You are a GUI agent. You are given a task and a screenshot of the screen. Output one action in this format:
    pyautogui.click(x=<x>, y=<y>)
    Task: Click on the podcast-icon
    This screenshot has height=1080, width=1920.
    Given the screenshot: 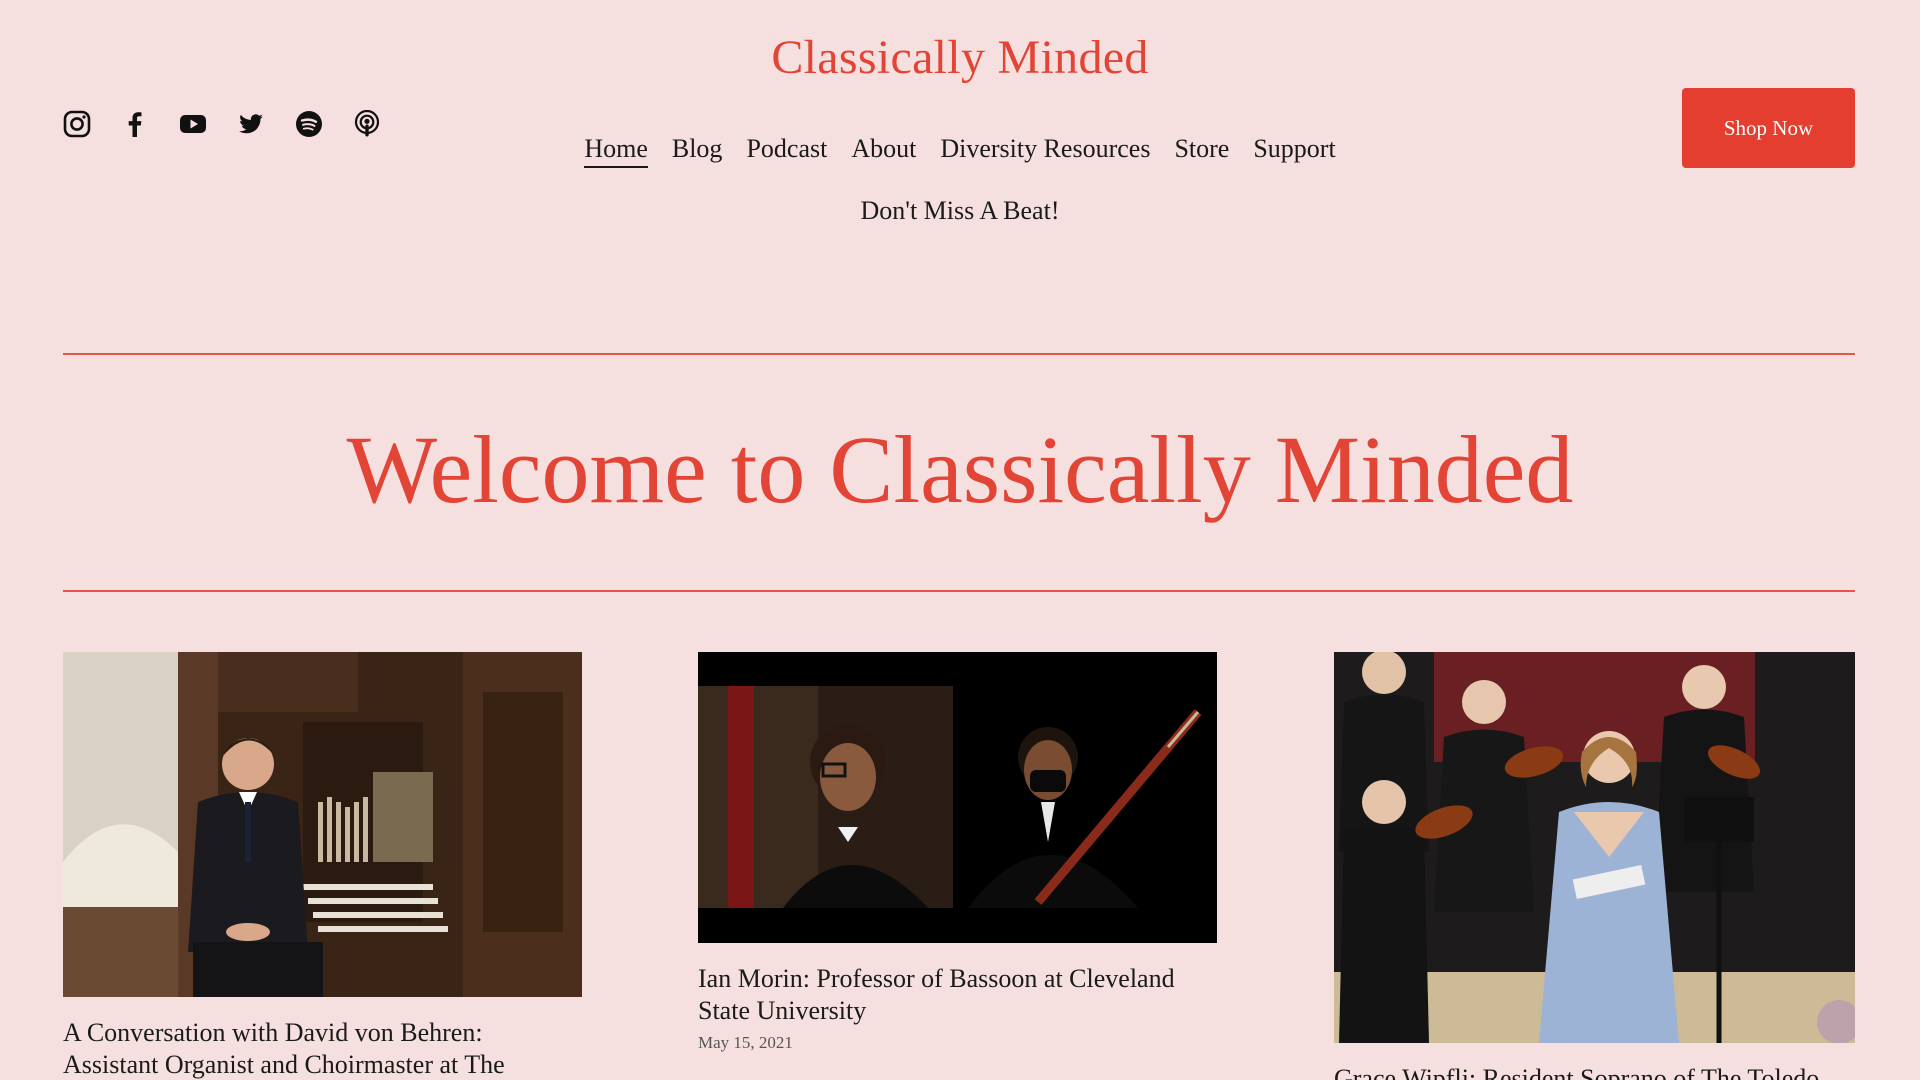 What is the action you would take?
    pyautogui.click(x=367, y=124)
    